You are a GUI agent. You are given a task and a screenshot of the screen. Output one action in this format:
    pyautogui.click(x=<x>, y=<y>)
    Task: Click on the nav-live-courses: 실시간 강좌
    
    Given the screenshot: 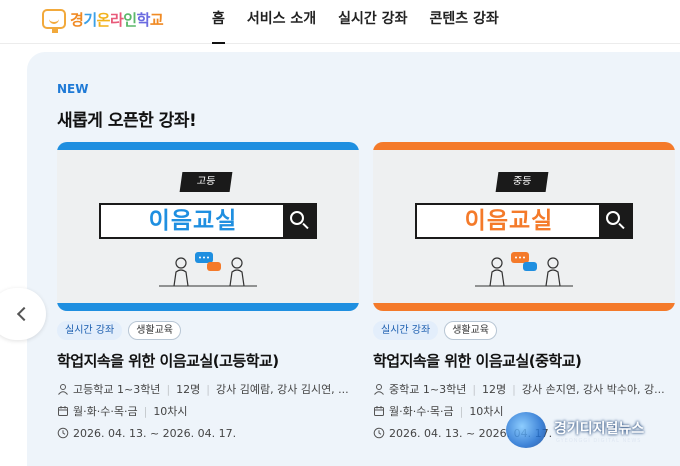 What is the action you would take?
    pyautogui.click(x=372, y=22)
    